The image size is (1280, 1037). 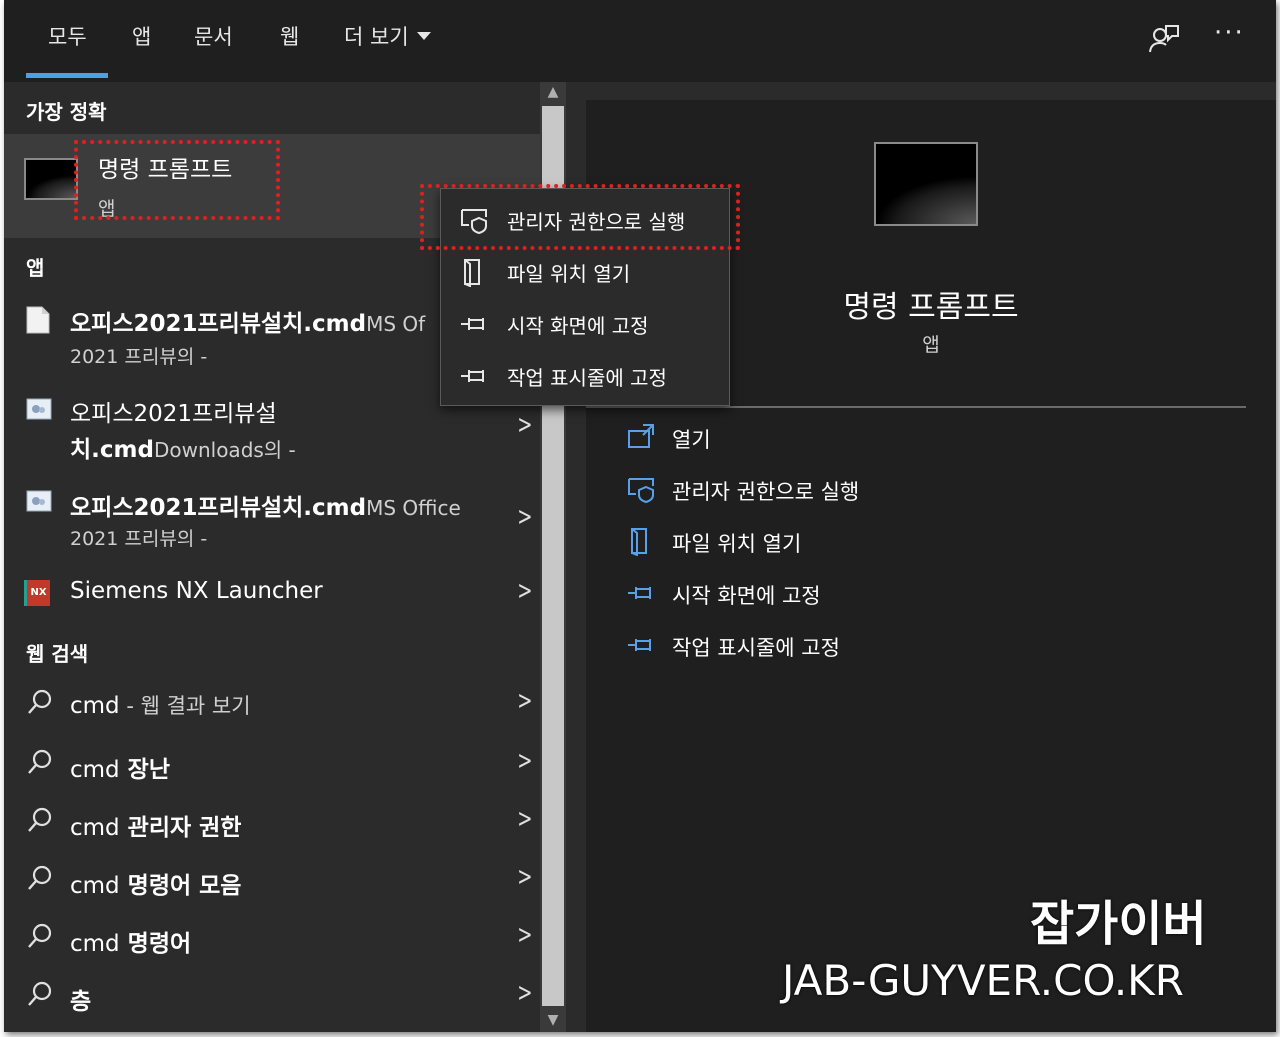 I want to click on list-item: cmd 관리자 권한 >, so click(x=272, y=823).